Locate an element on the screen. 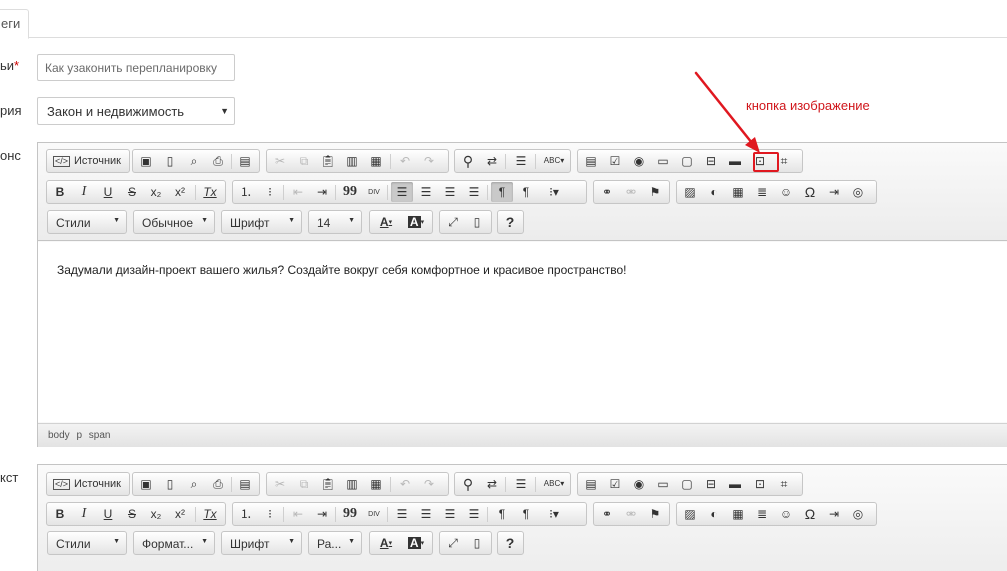  special-char-icon: Ω is located at coordinates (810, 192).